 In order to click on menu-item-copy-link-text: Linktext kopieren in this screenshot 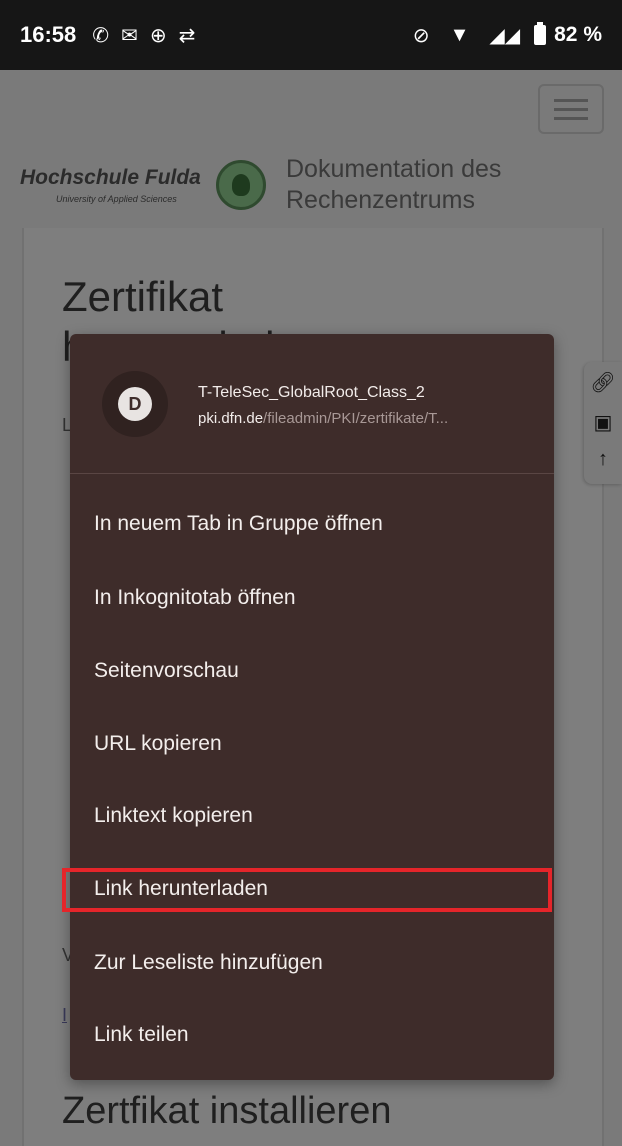, I will do `click(312, 816)`.